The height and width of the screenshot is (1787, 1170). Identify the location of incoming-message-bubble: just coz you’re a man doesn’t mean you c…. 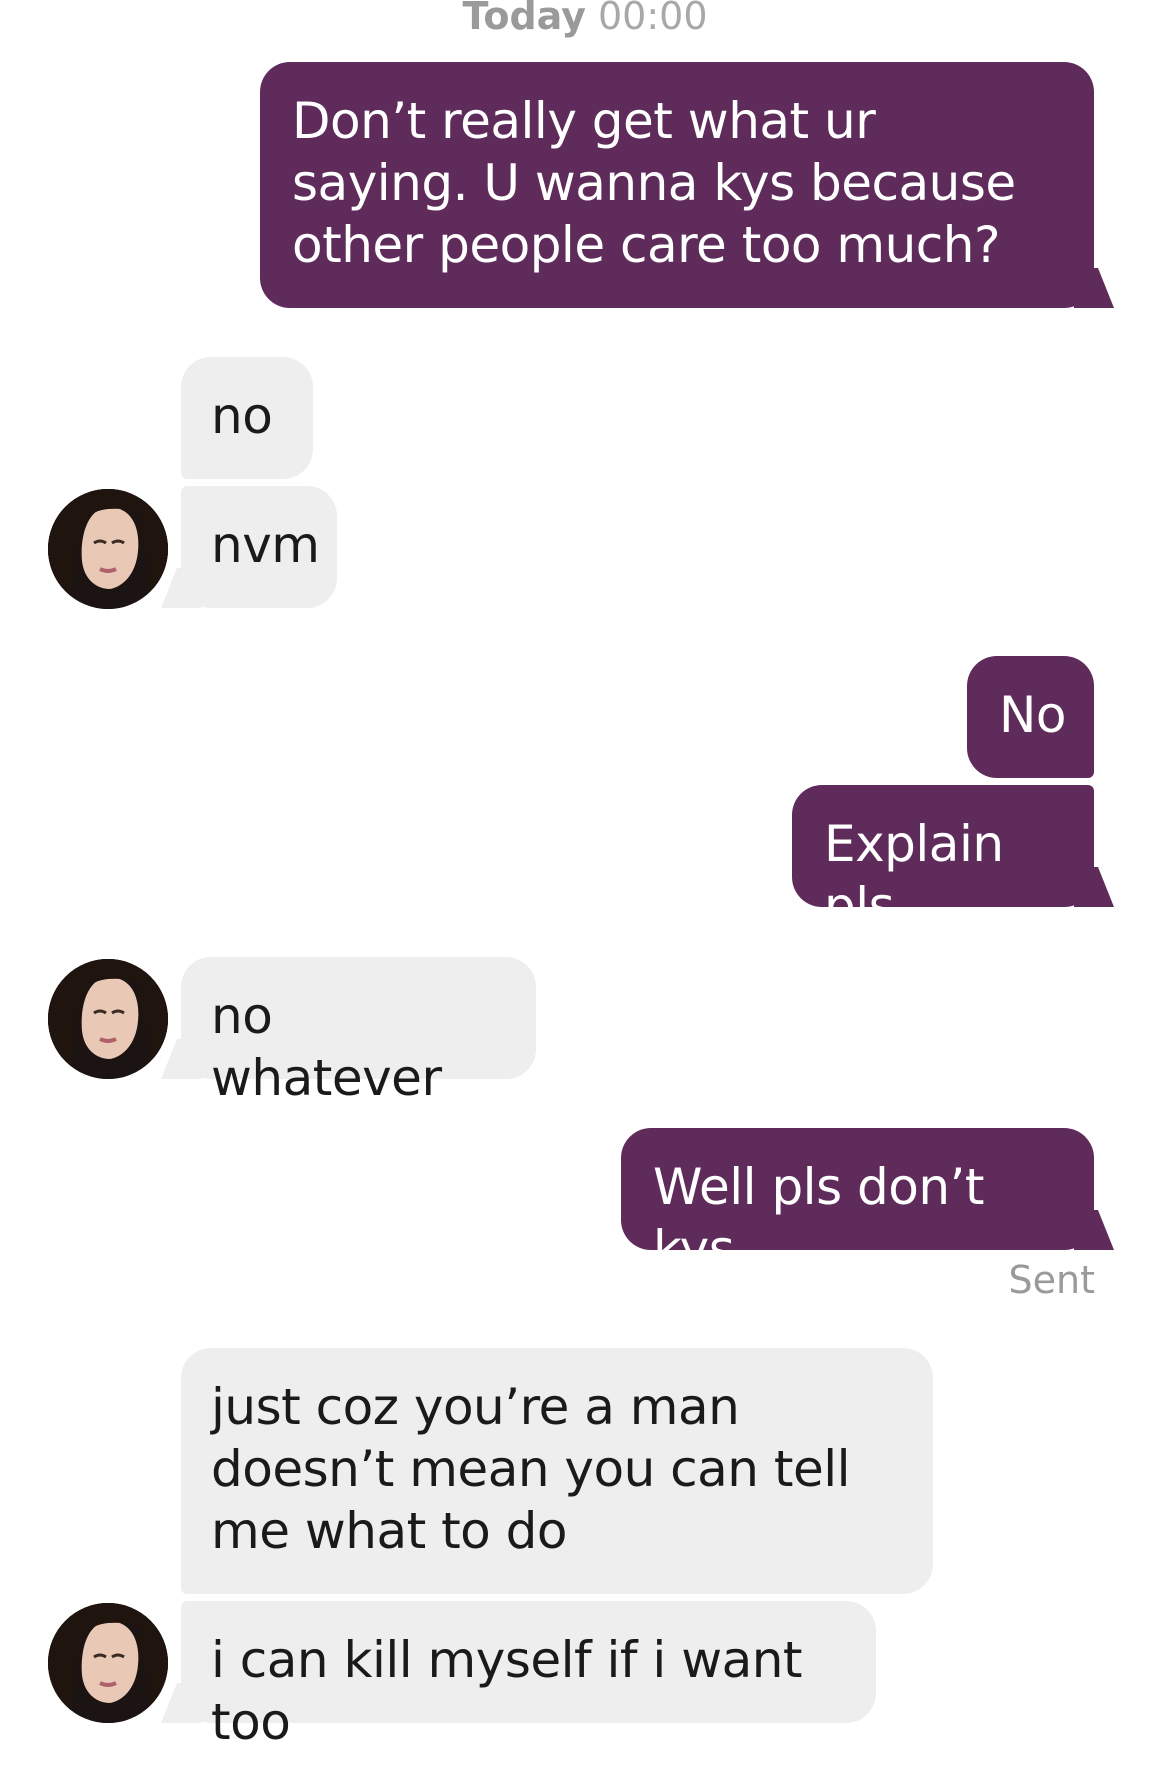
(557, 1471).